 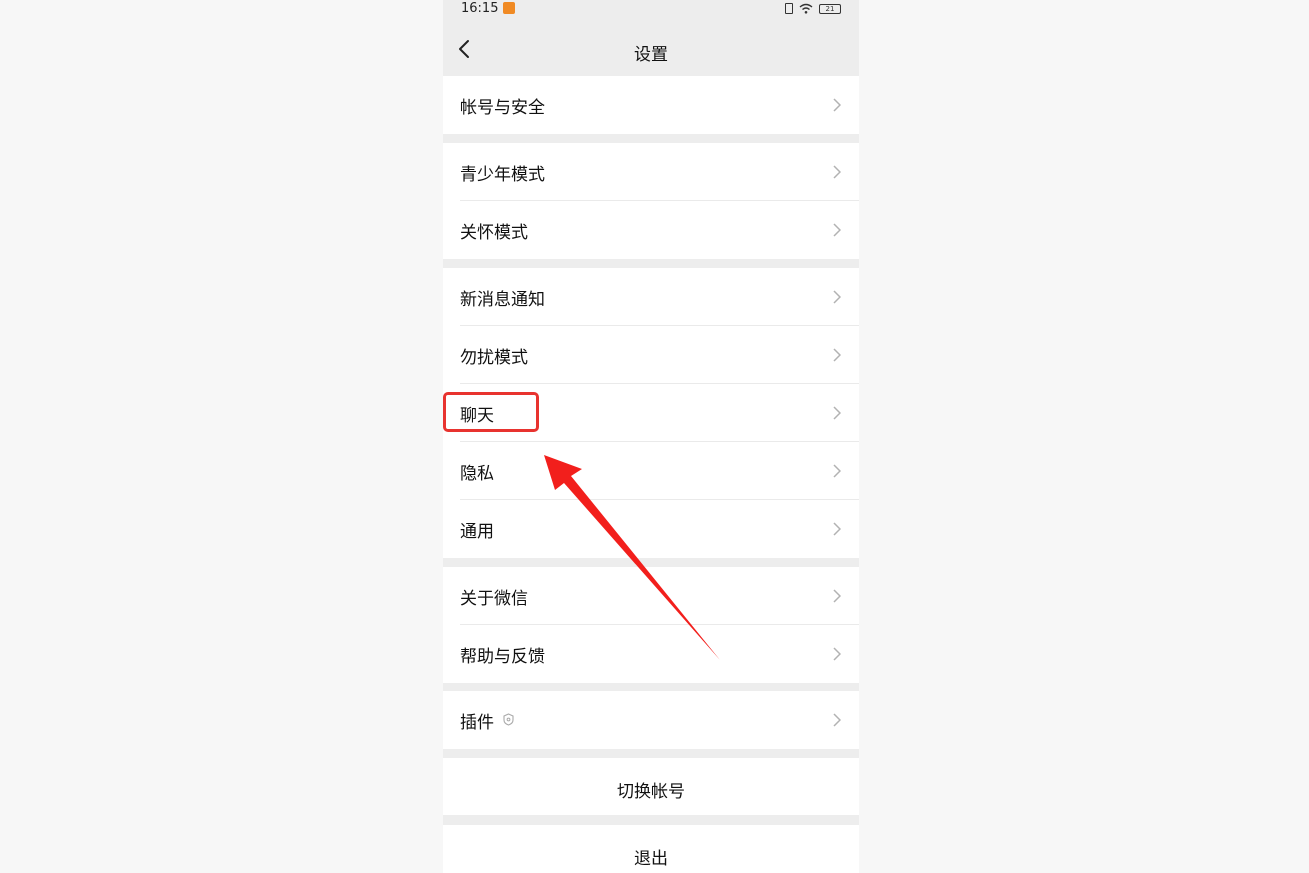 What do you see at coordinates (477, 473) in the screenshot?
I see `settings-item-label: 隐私` at bounding box center [477, 473].